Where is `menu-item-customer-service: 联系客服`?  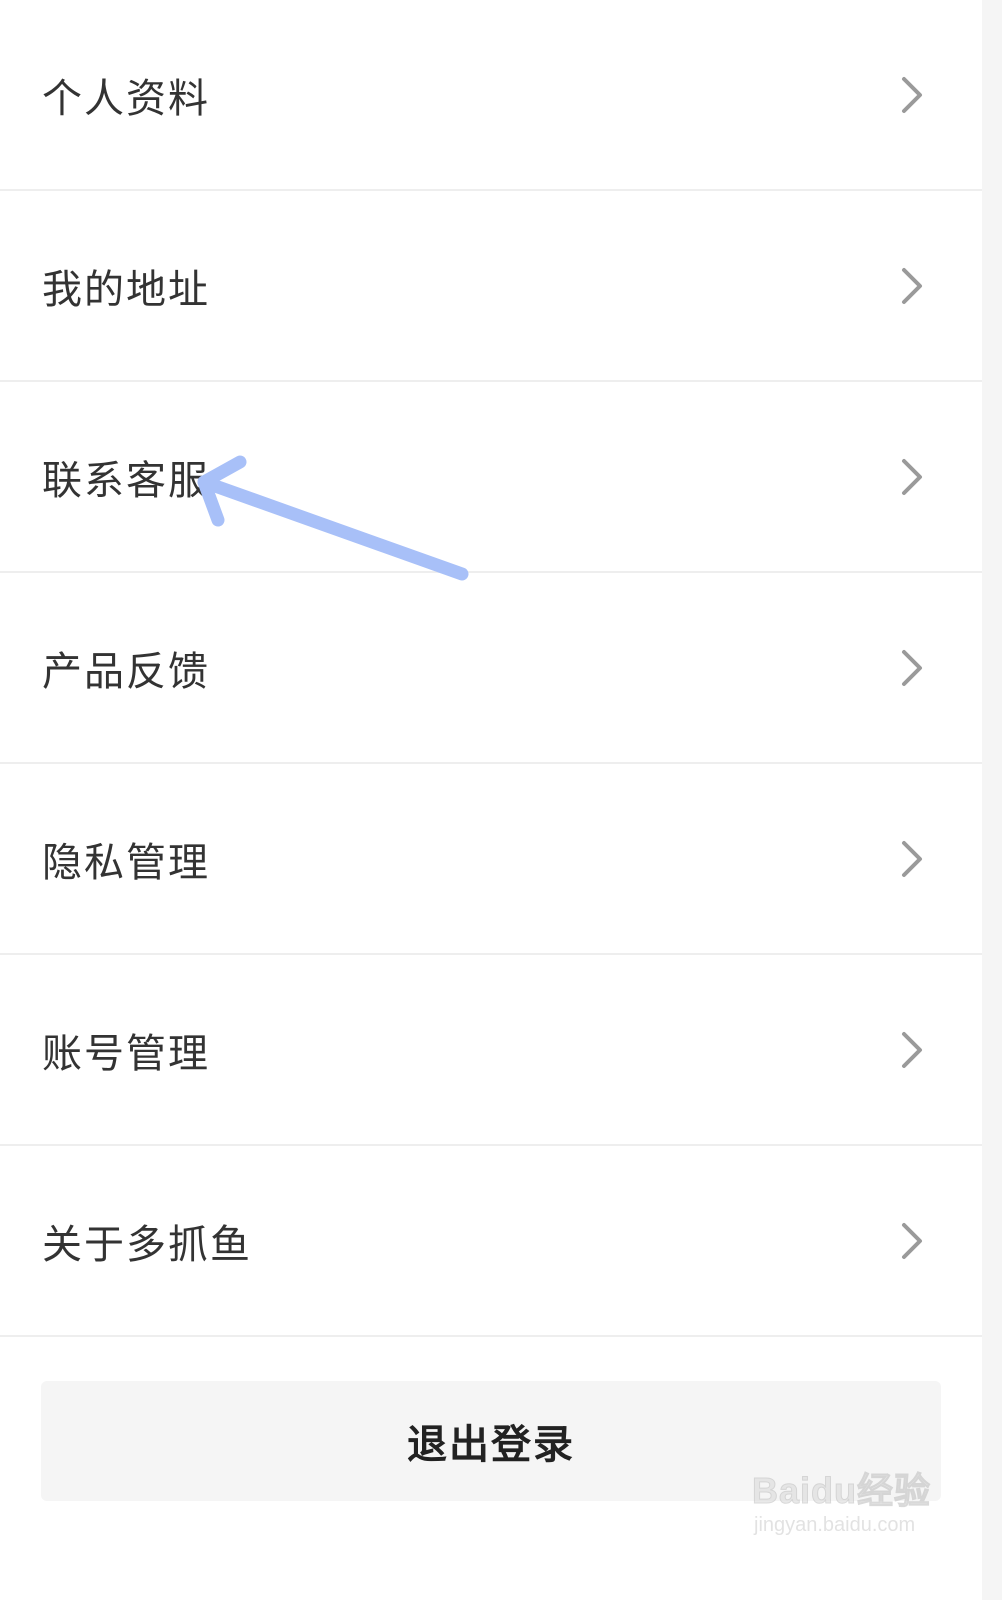 menu-item-customer-service: 联系客服 is located at coordinates (491, 477).